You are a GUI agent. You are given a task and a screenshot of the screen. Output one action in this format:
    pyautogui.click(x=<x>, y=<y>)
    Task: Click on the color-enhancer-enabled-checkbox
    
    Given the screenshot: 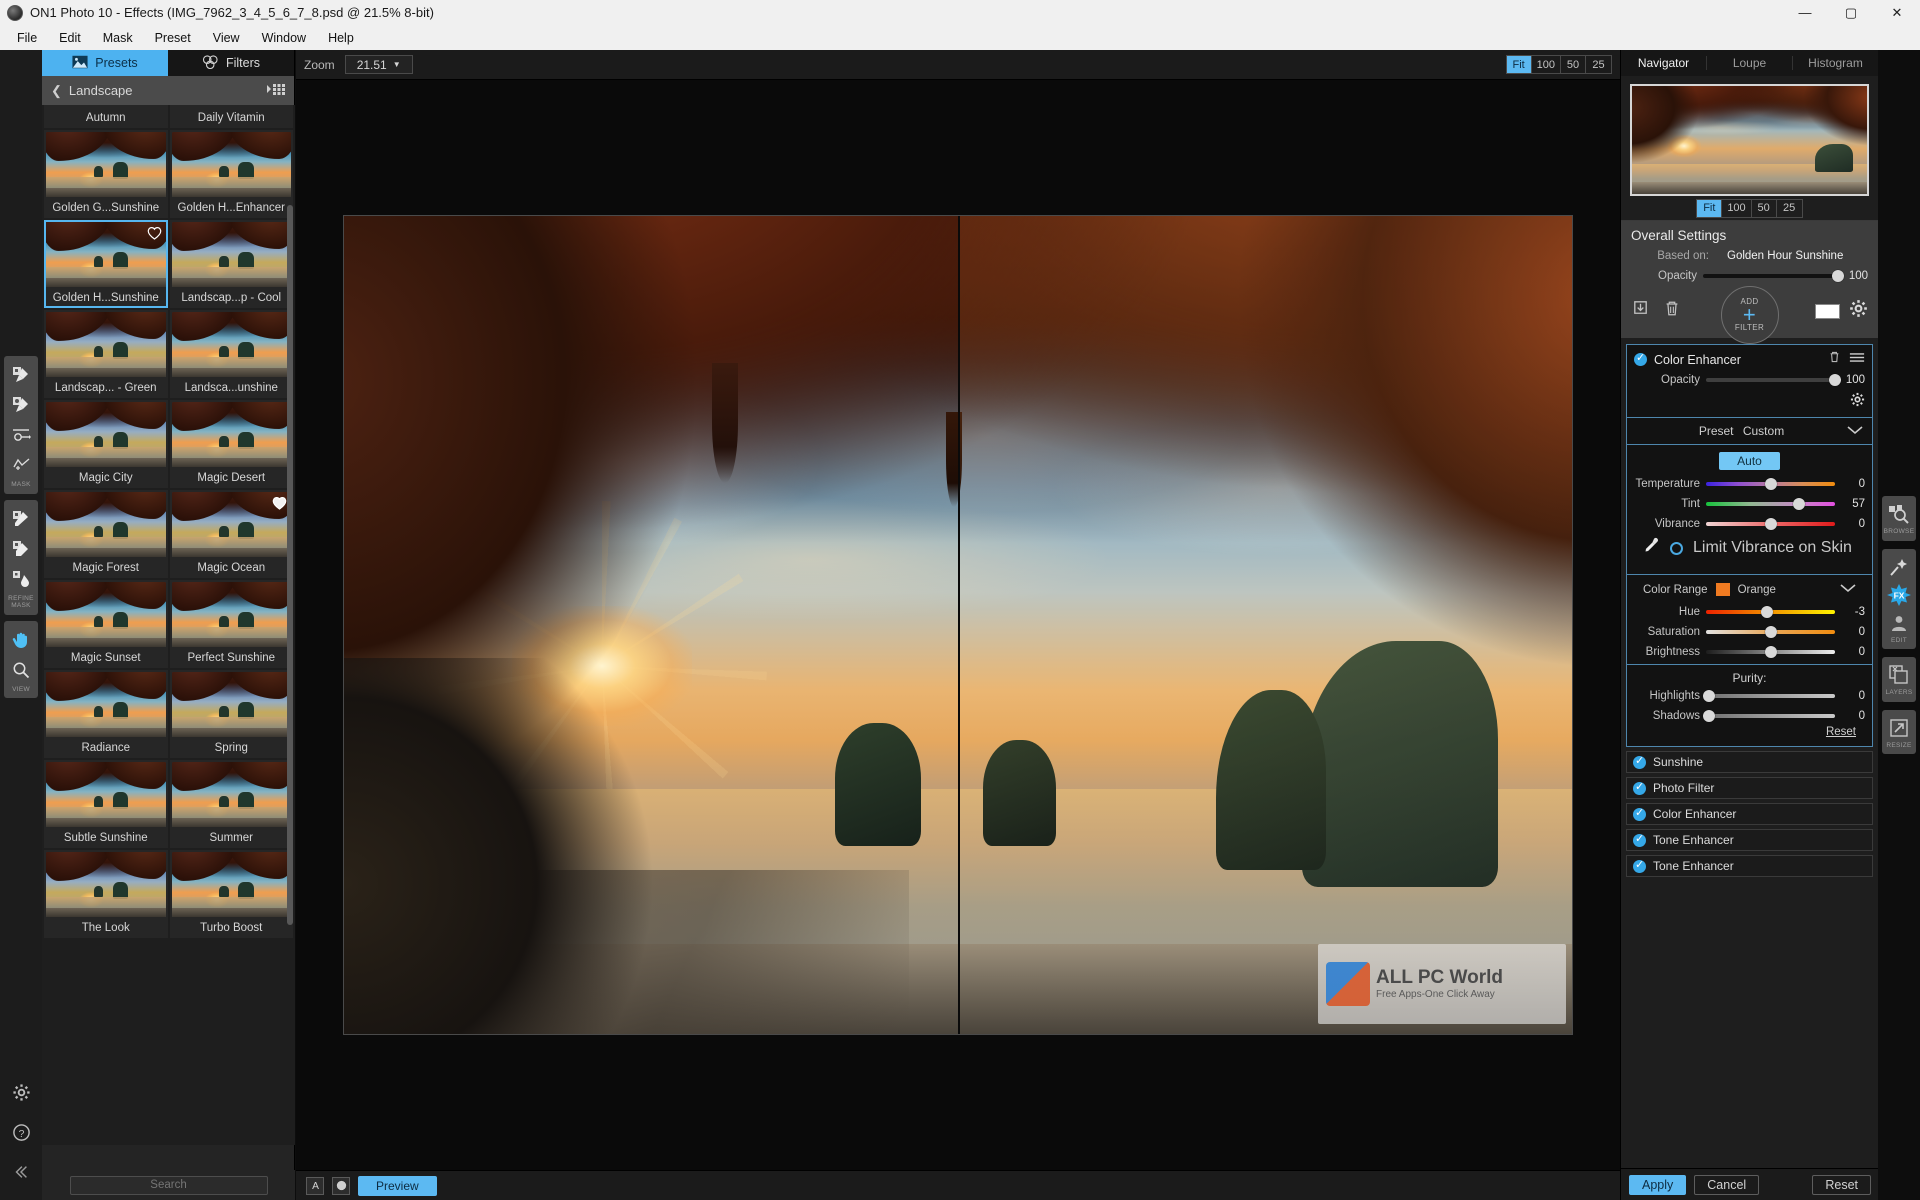 What is the action you would take?
    pyautogui.click(x=1640, y=358)
    